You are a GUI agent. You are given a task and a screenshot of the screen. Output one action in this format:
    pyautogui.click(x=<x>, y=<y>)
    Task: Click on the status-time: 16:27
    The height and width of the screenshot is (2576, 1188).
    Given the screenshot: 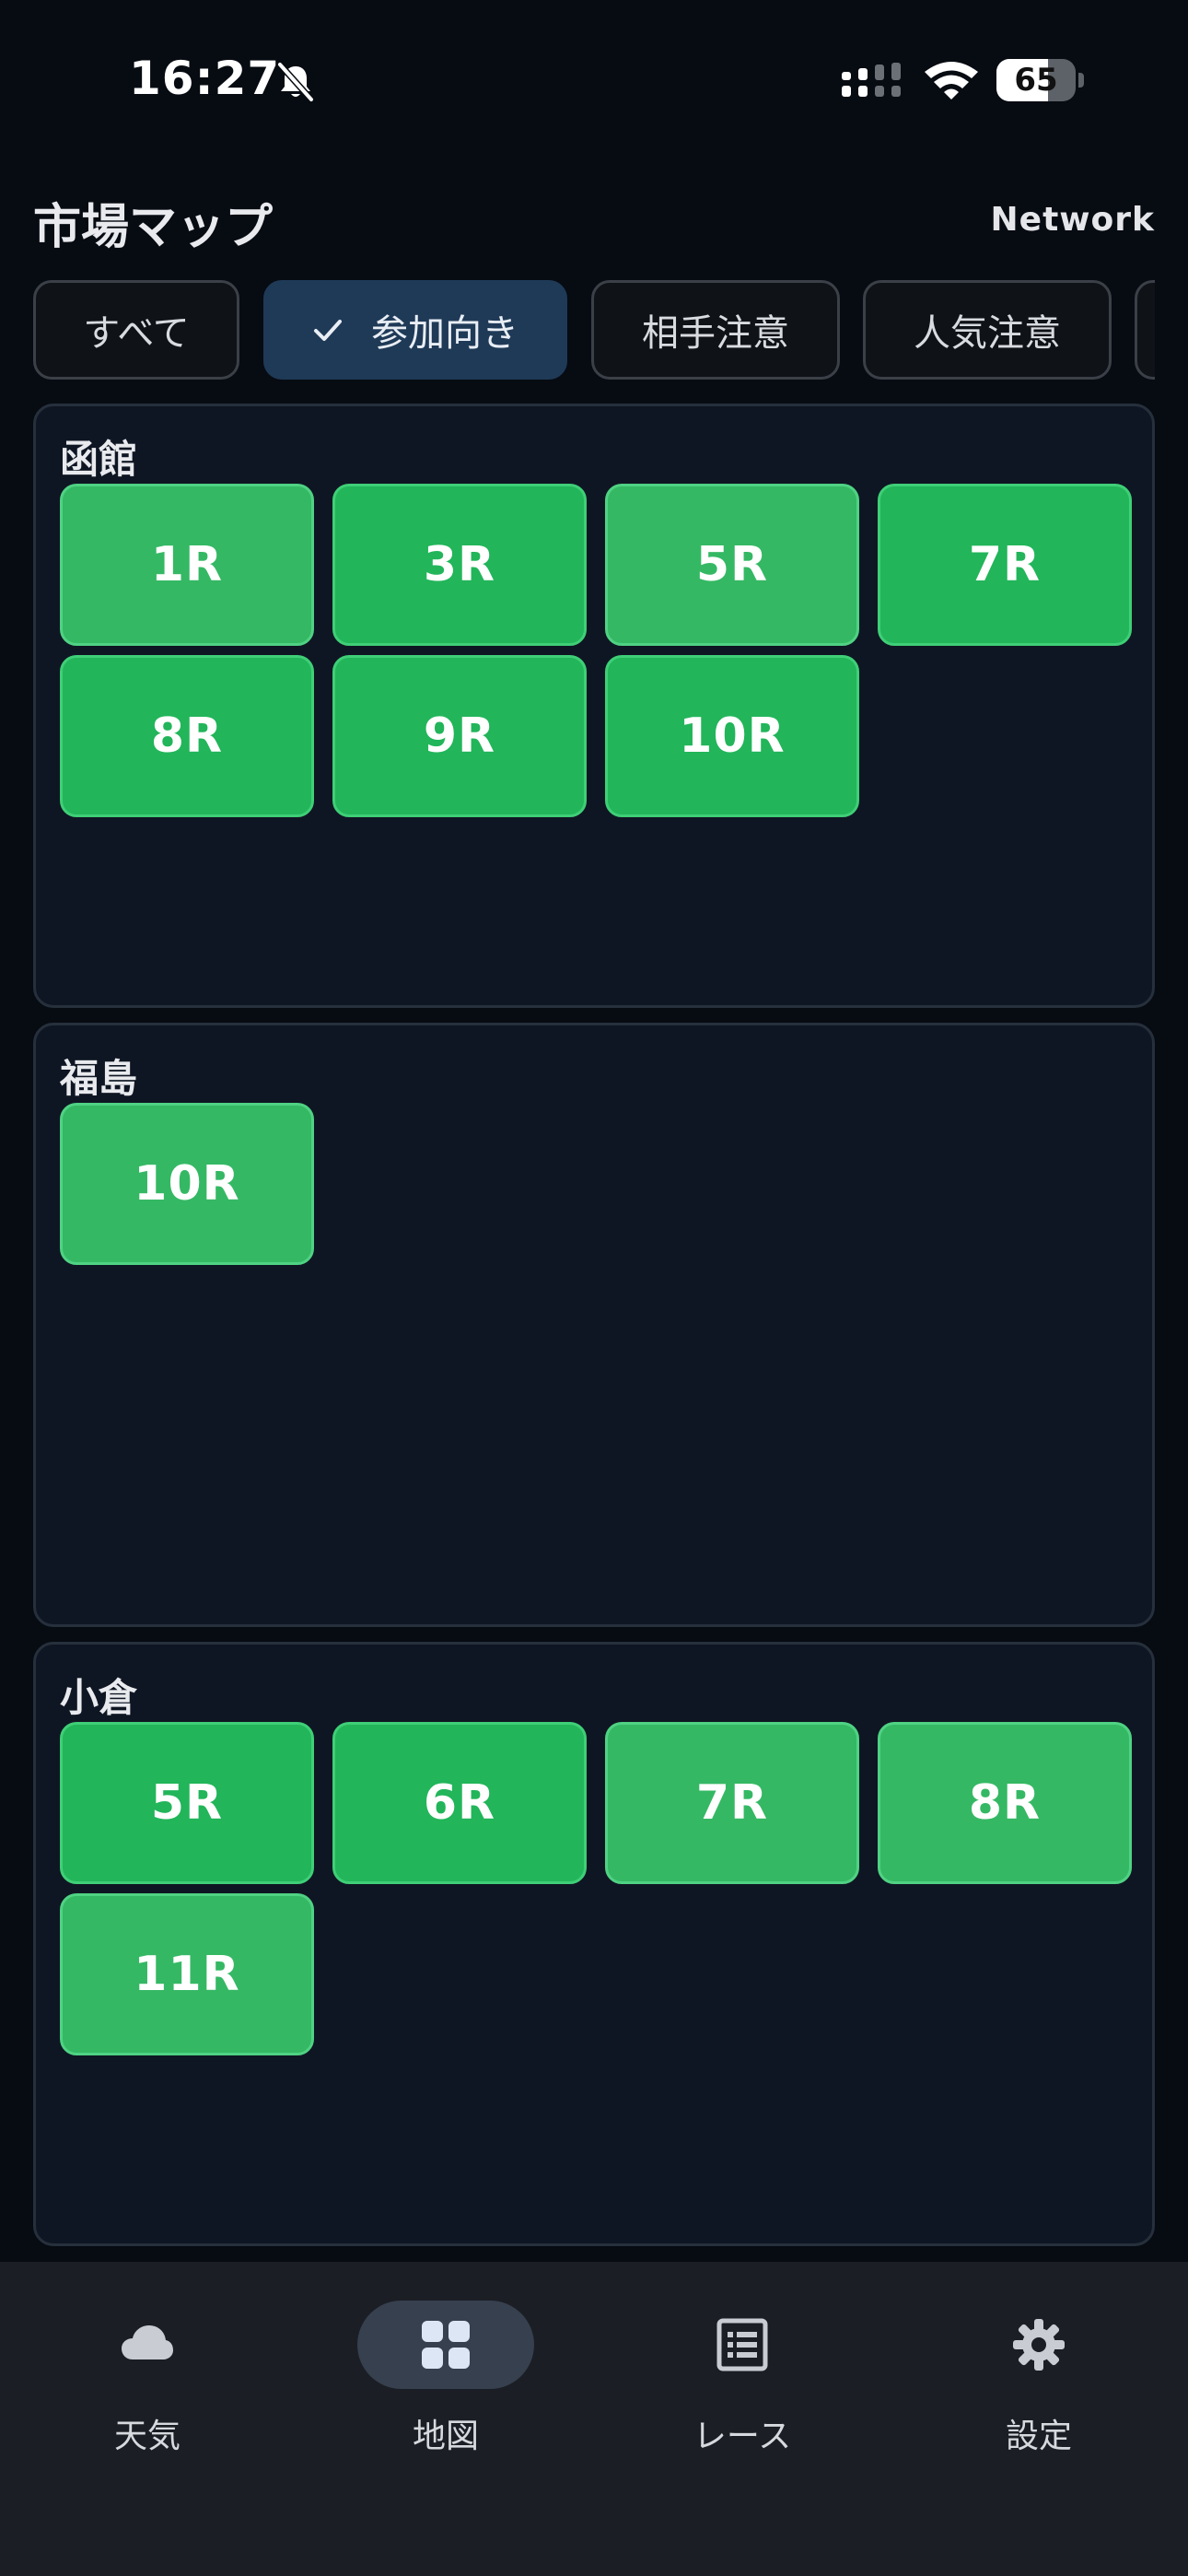 What is the action you would take?
    pyautogui.click(x=205, y=78)
    